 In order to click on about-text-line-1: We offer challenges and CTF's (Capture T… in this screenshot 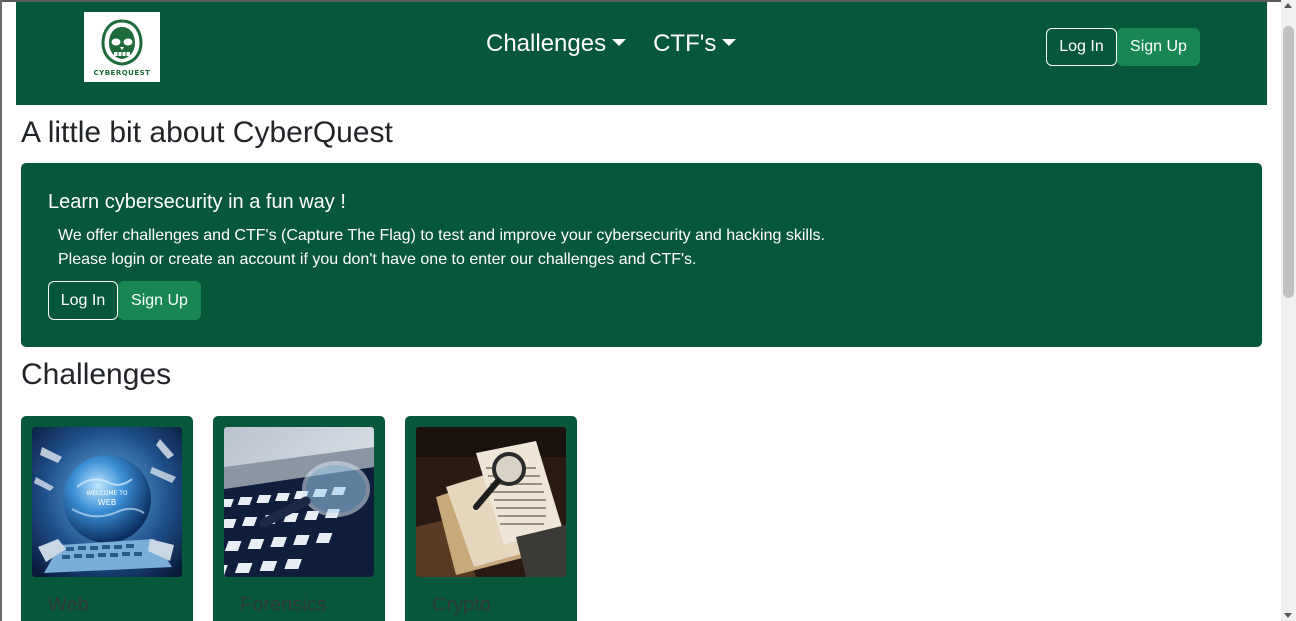, I will do `click(441, 235)`.